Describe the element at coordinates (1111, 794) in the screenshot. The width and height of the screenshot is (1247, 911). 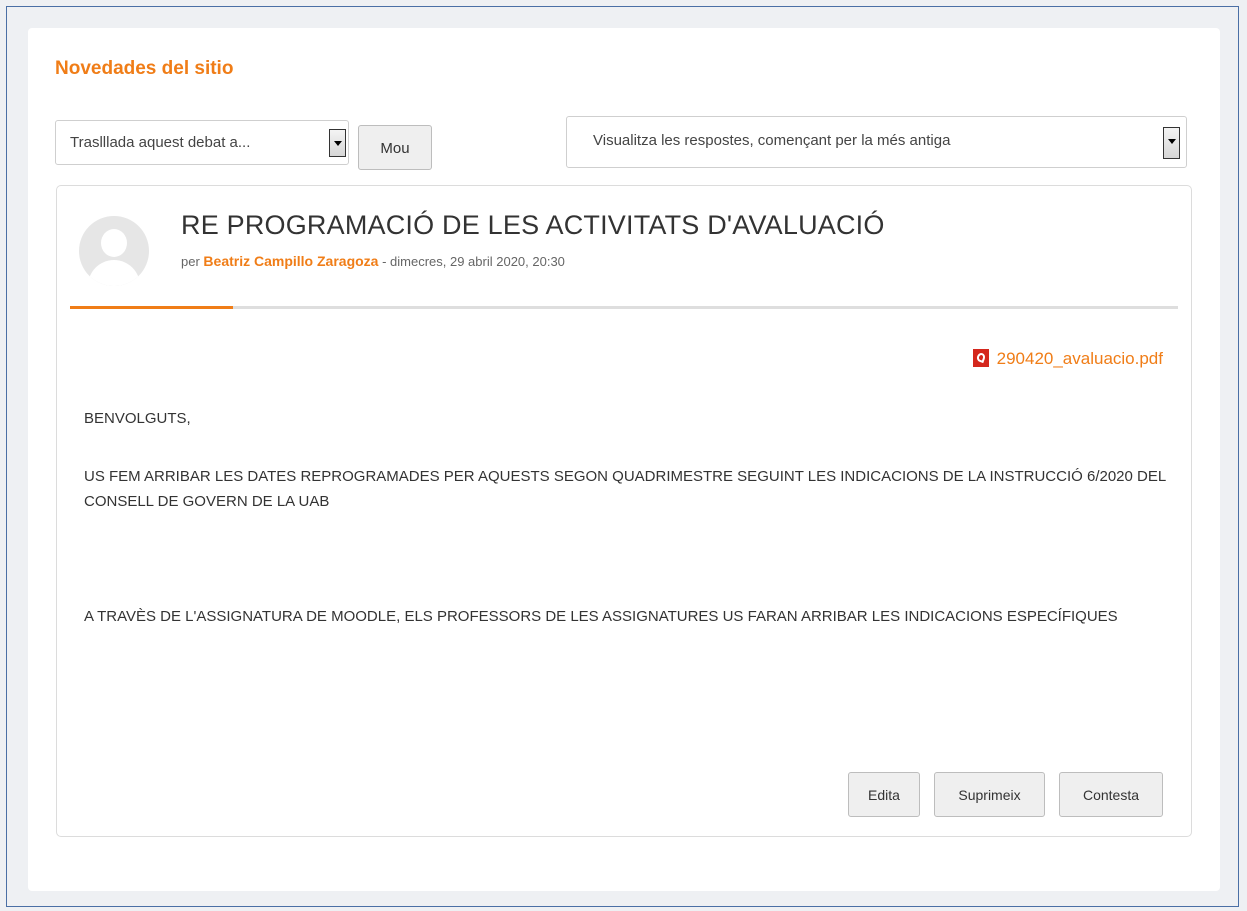
I see `reply-button: Contesta` at that location.